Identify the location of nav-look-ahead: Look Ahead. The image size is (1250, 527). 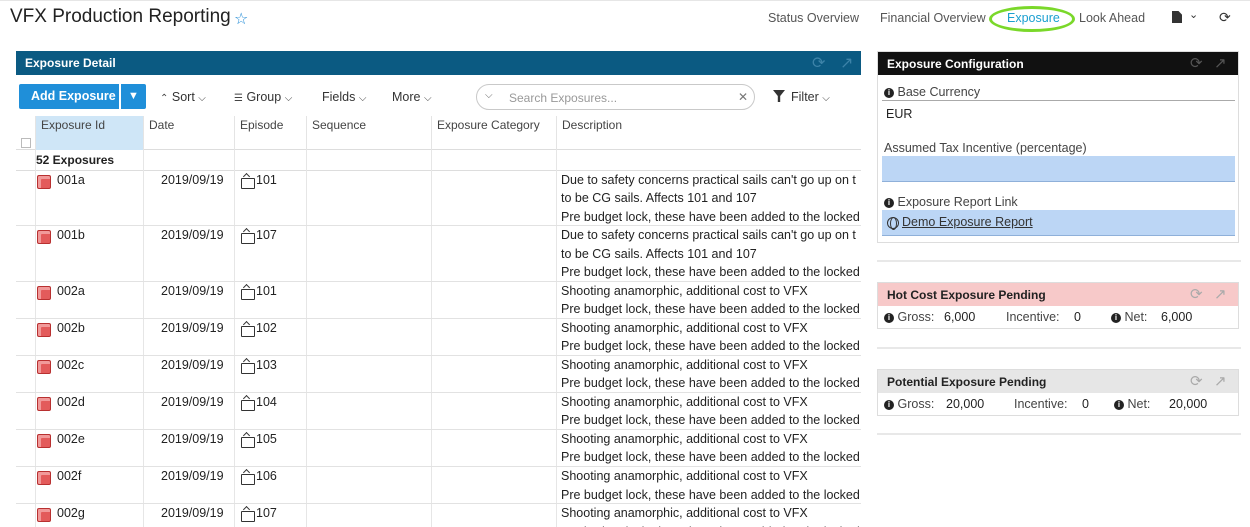
(1112, 18).